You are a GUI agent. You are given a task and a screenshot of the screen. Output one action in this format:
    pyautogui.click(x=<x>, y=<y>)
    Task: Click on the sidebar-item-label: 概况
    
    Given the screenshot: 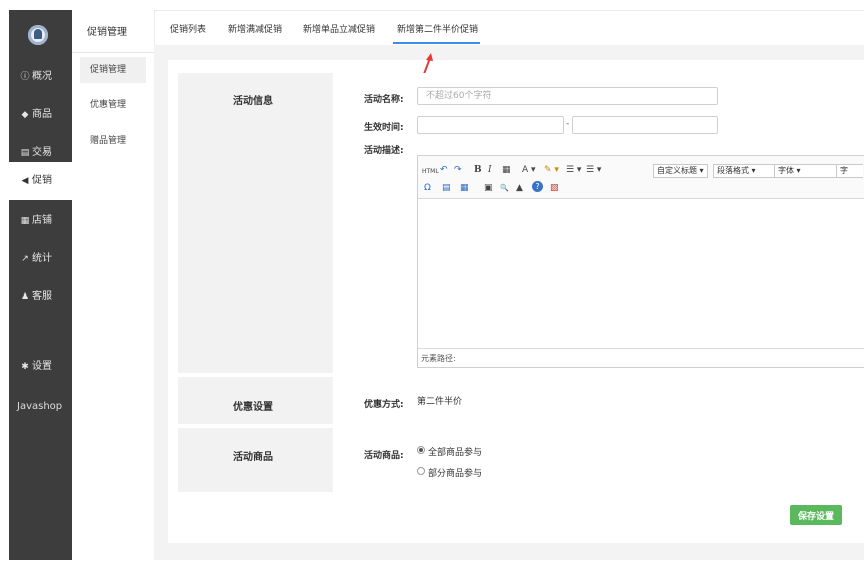 What is the action you would take?
    pyautogui.click(x=42, y=76)
    